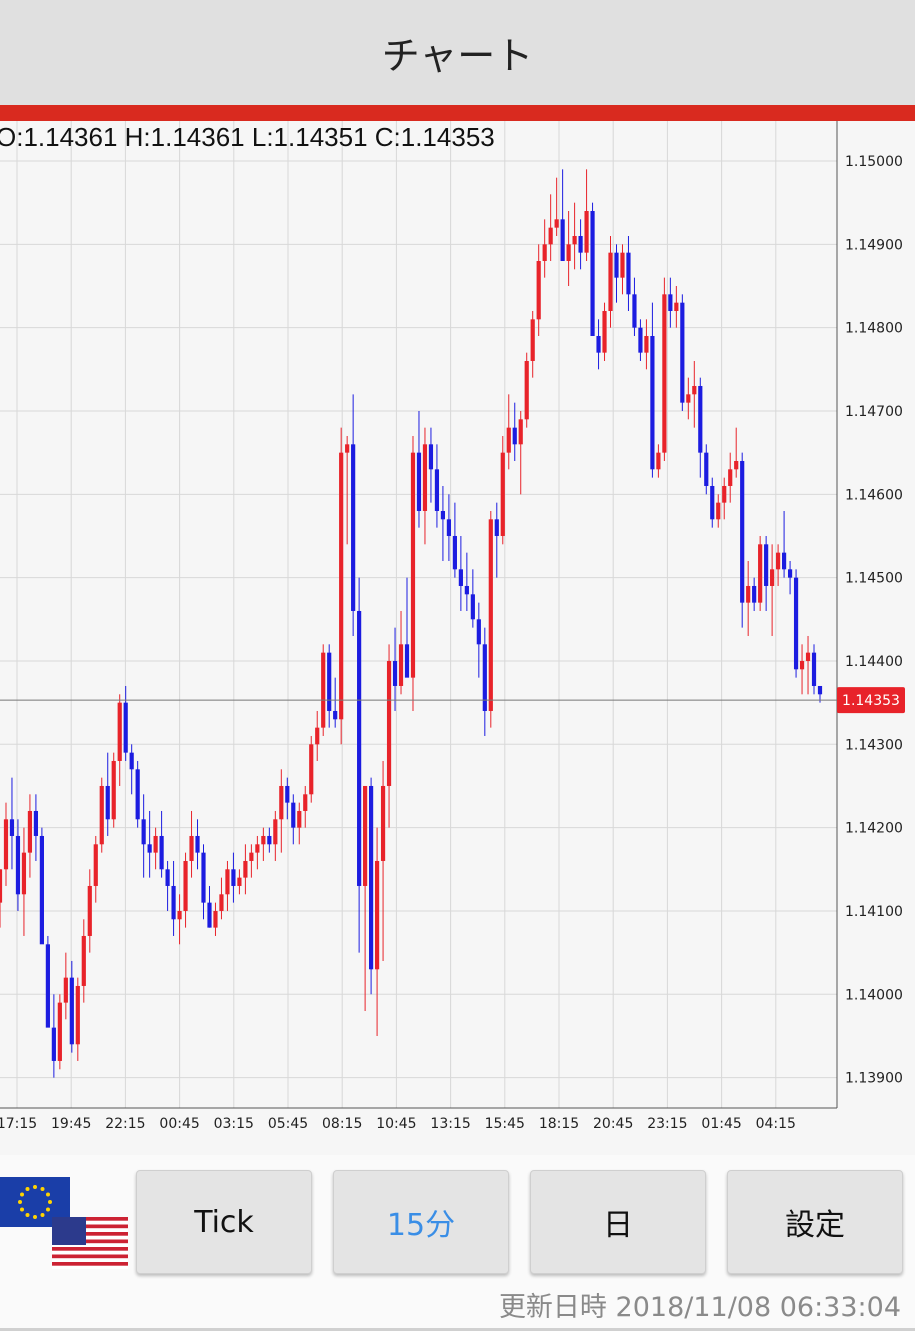  What do you see at coordinates (874, 495) in the screenshot?
I see `y-tick-label: 1.14600` at bounding box center [874, 495].